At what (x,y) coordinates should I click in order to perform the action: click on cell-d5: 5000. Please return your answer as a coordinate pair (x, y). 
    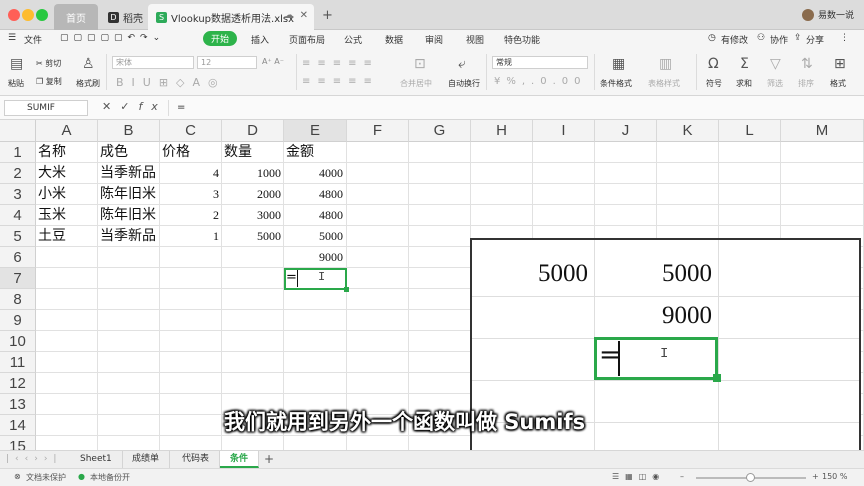
    Looking at the image, I should click on (252, 236).